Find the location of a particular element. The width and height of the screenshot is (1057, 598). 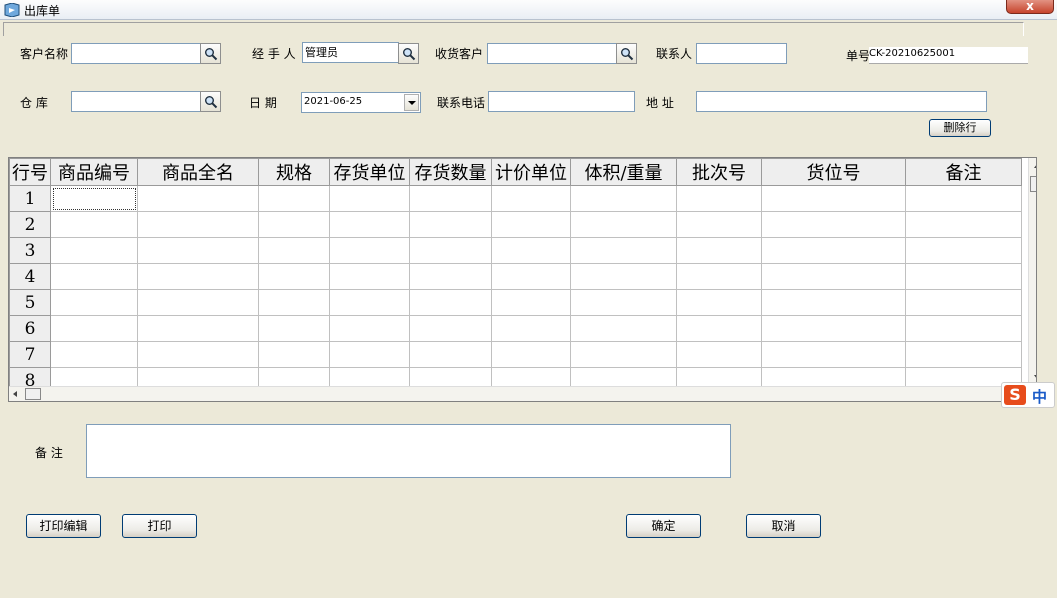

print-edit-button: 打印编辑 is located at coordinates (63, 526).